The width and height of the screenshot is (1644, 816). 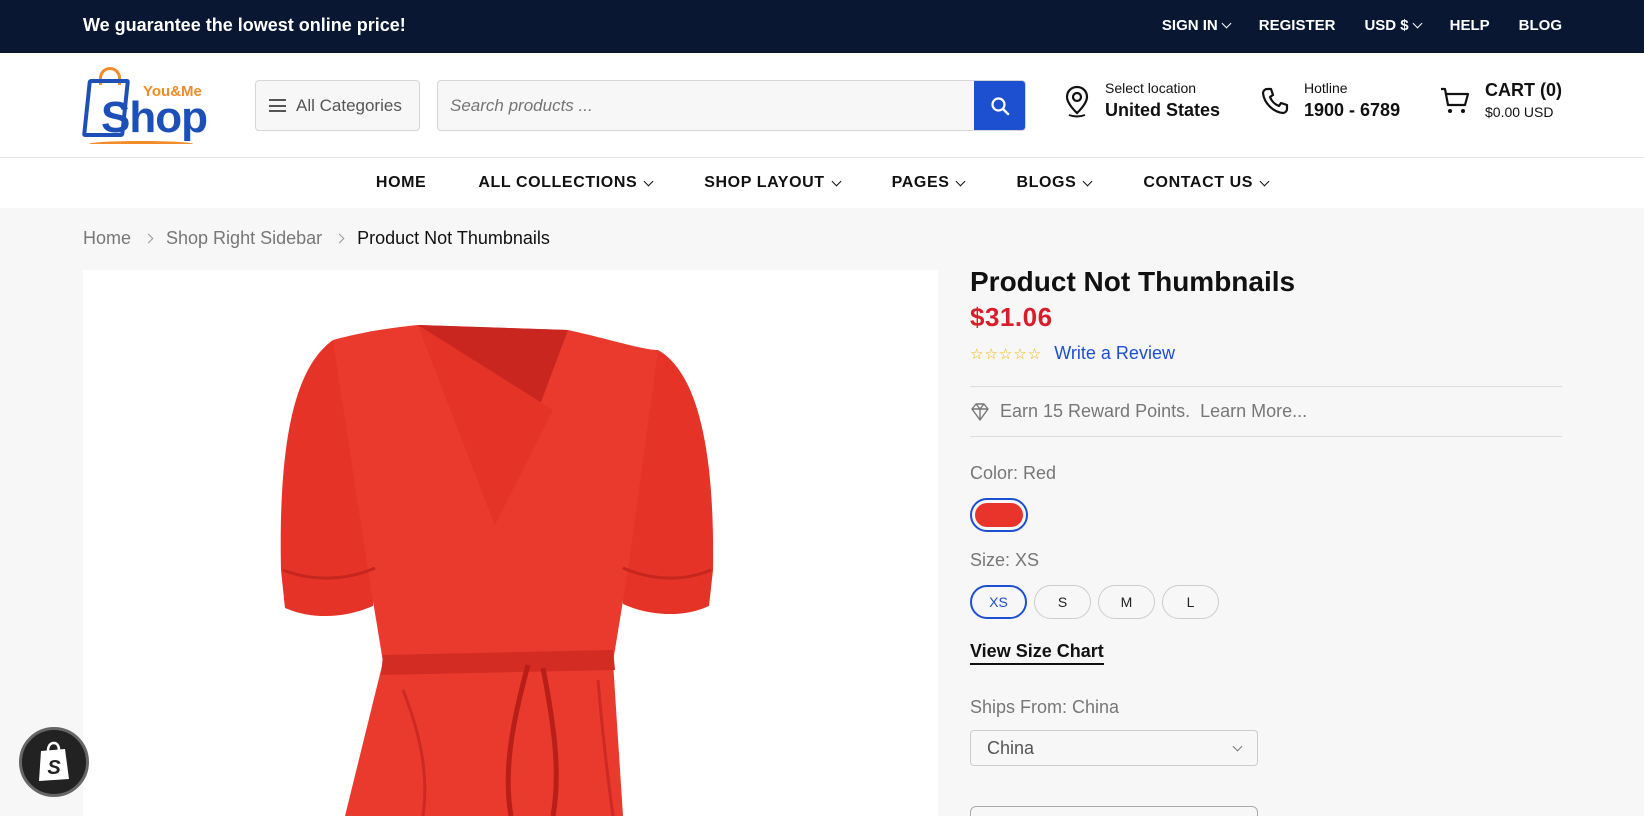 What do you see at coordinates (1198, 182) in the screenshot?
I see `nav-label: CONTACT US` at bounding box center [1198, 182].